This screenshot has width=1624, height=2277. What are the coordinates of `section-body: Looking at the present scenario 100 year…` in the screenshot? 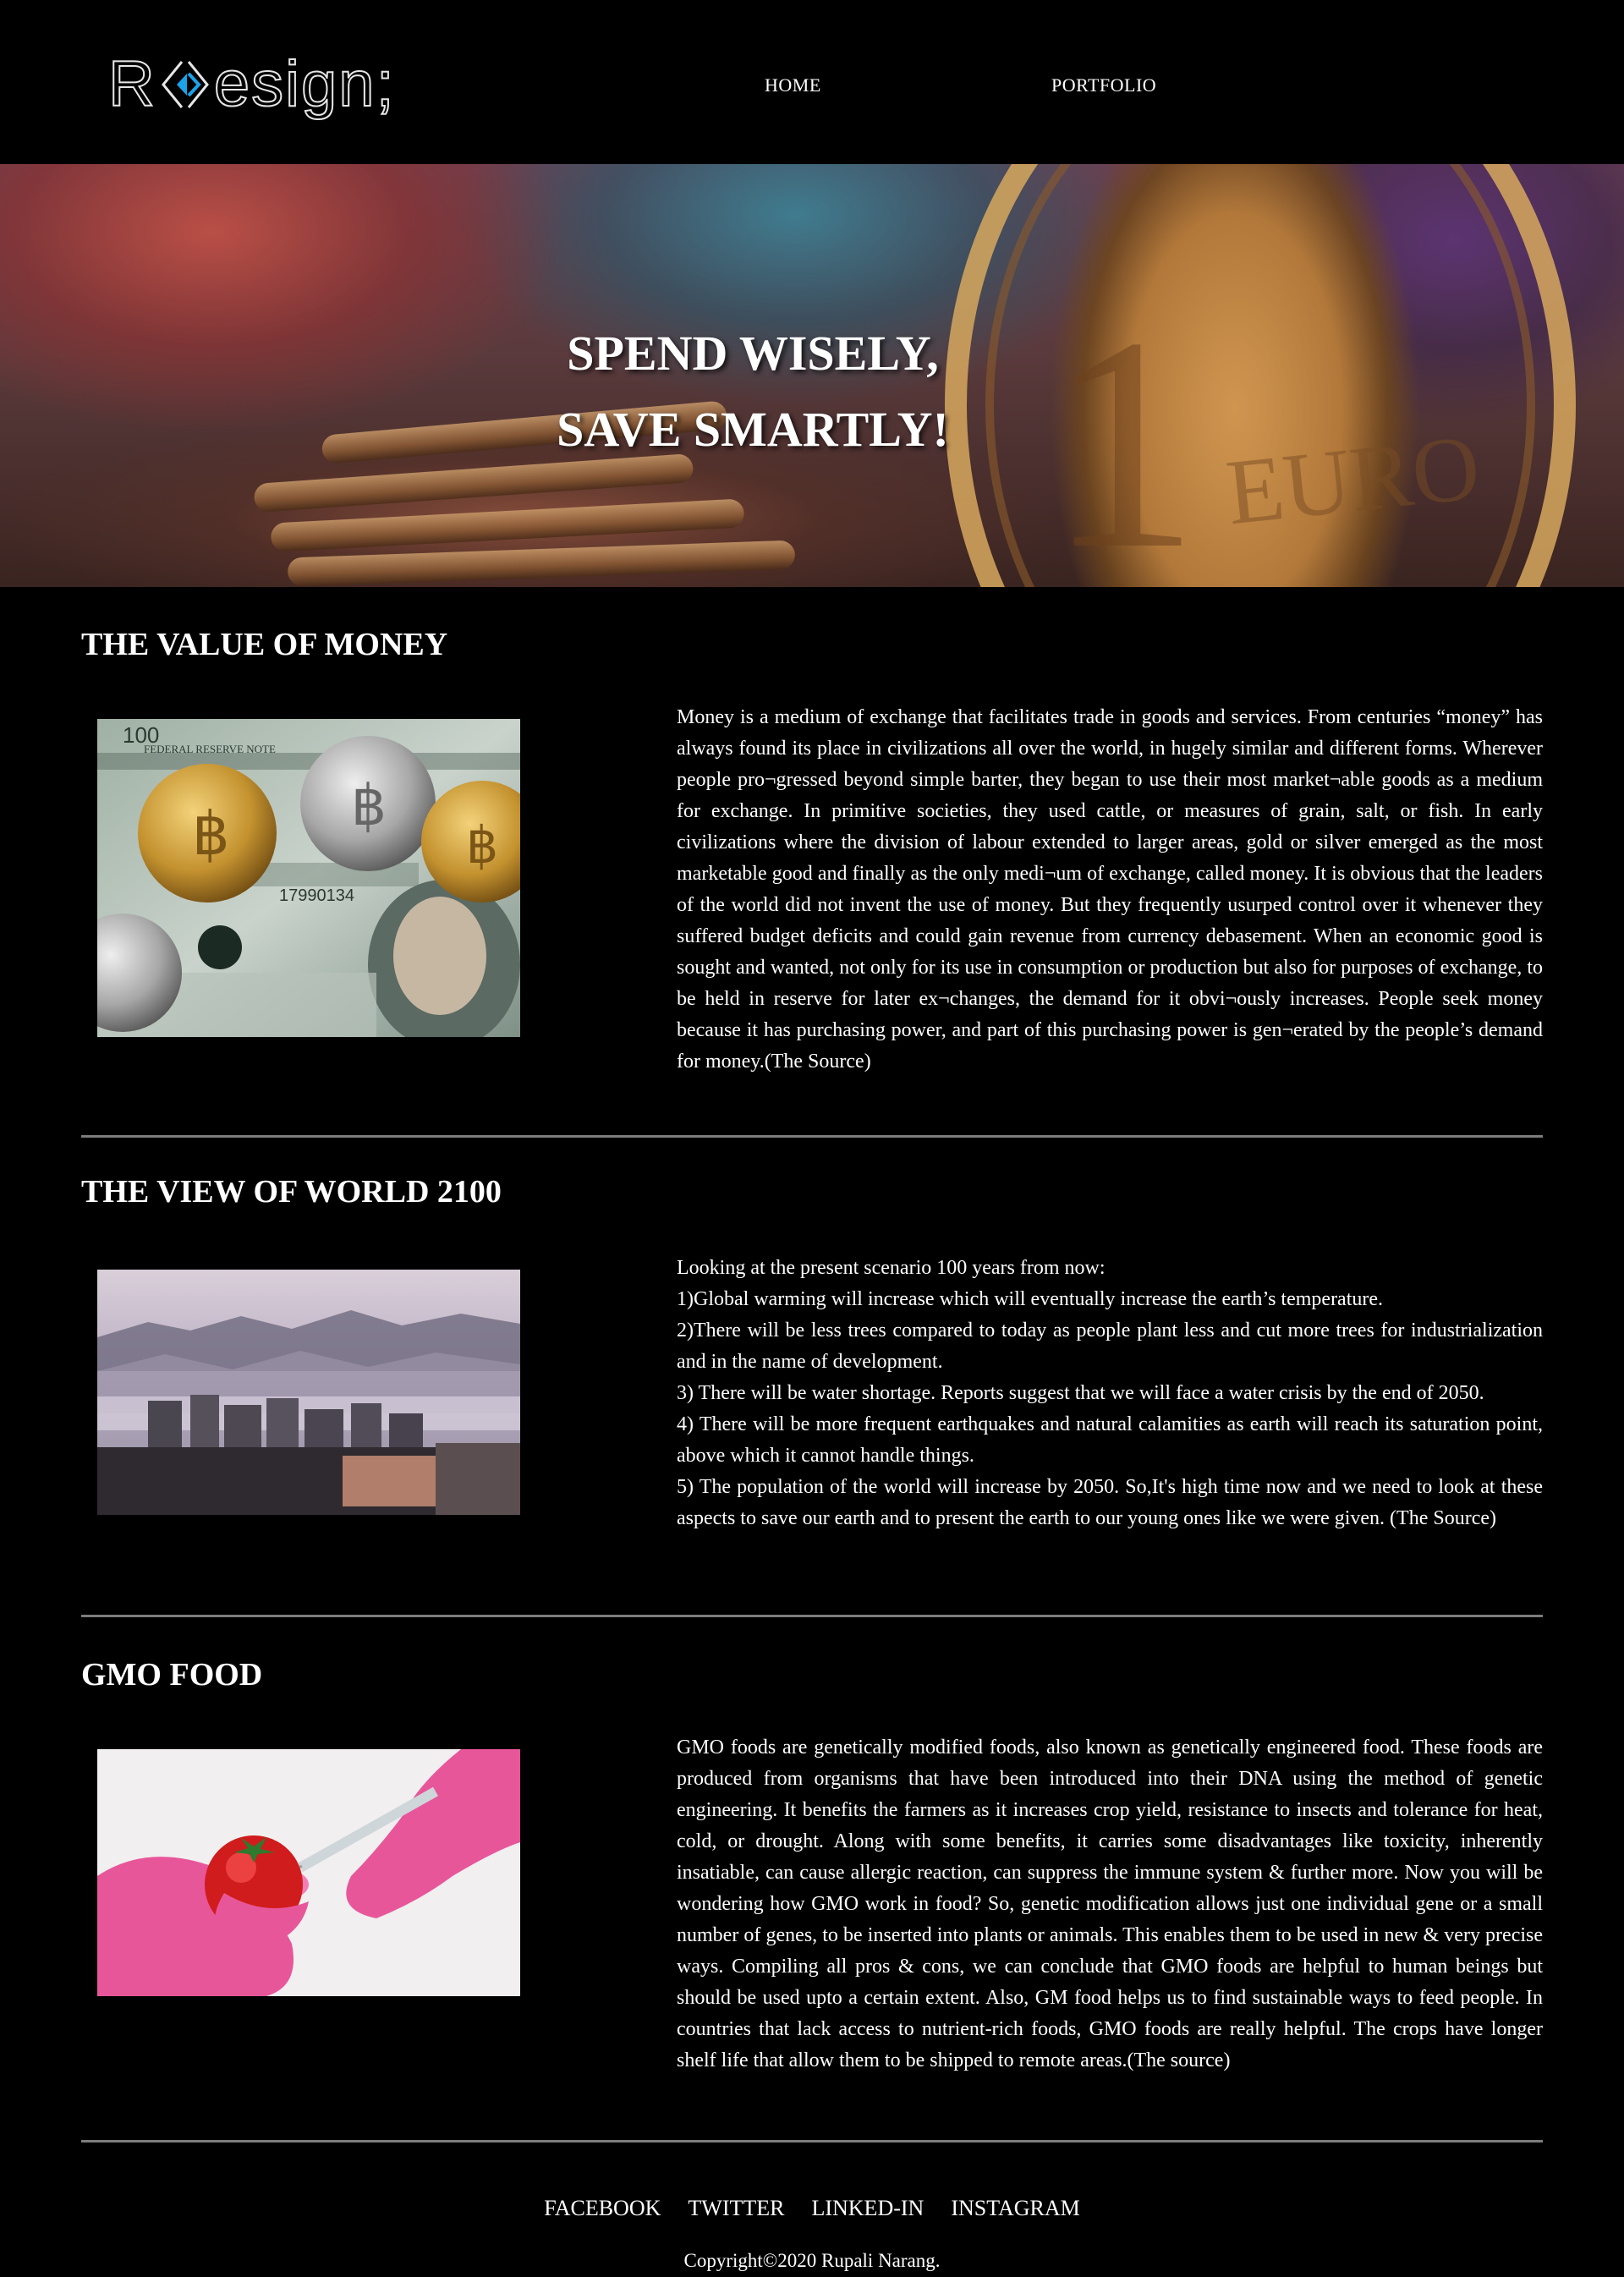 It's located at (1110, 1393).